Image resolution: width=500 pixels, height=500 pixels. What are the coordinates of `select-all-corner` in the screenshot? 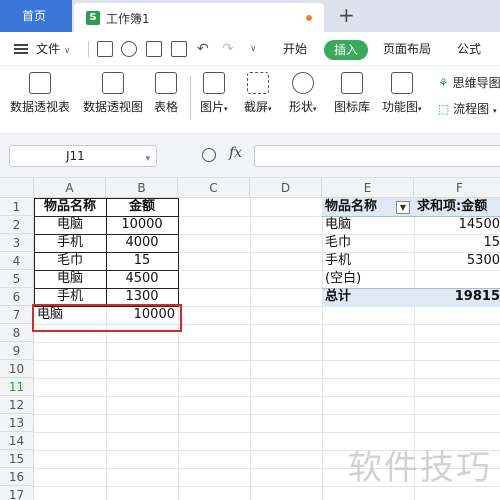 It's located at (17, 188).